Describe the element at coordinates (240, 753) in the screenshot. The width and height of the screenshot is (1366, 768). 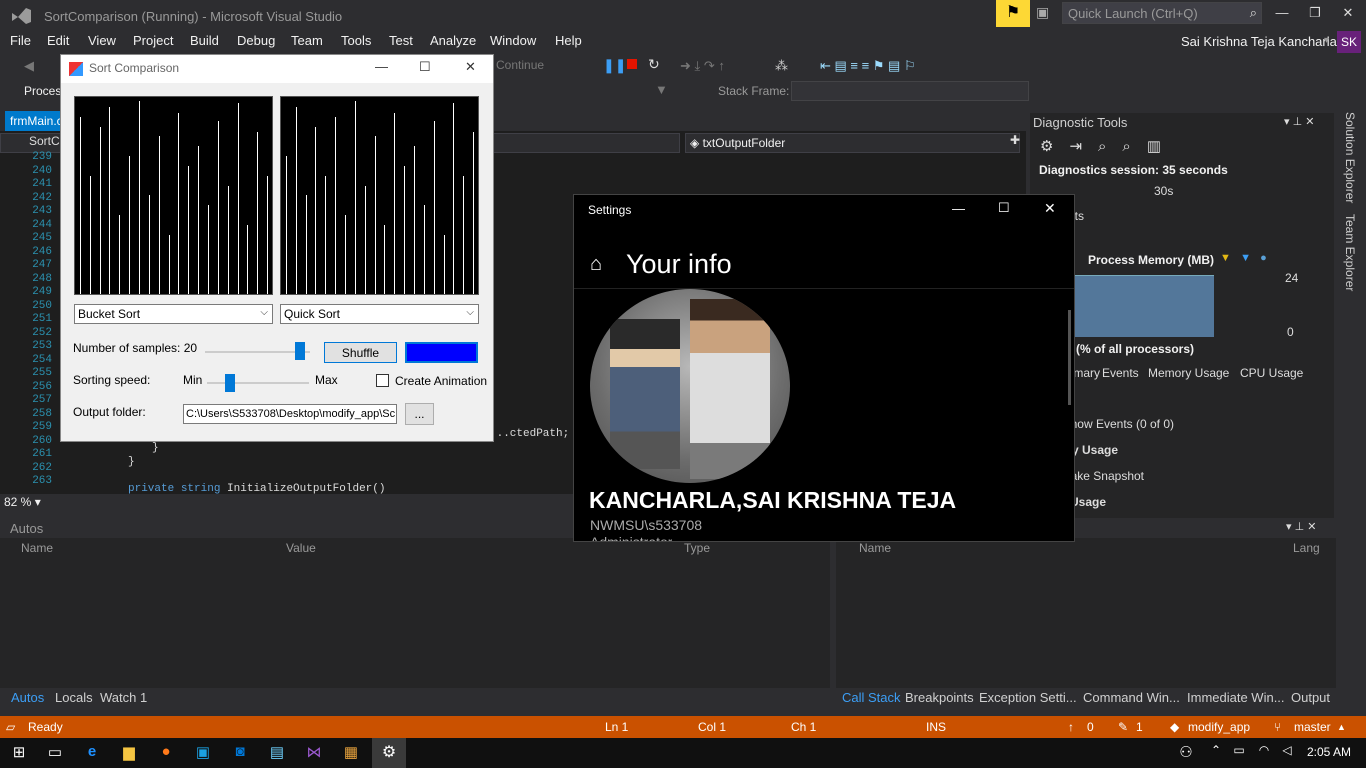
I see `outlook-icon: ◙` at that location.